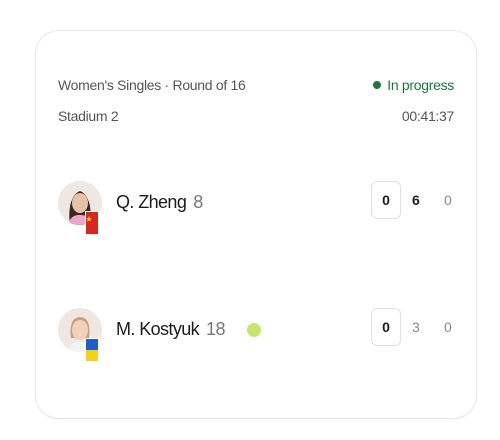  What do you see at coordinates (158, 329) in the screenshot?
I see `player-name-text: M. Kostyuk` at bounding box center [158, 329].